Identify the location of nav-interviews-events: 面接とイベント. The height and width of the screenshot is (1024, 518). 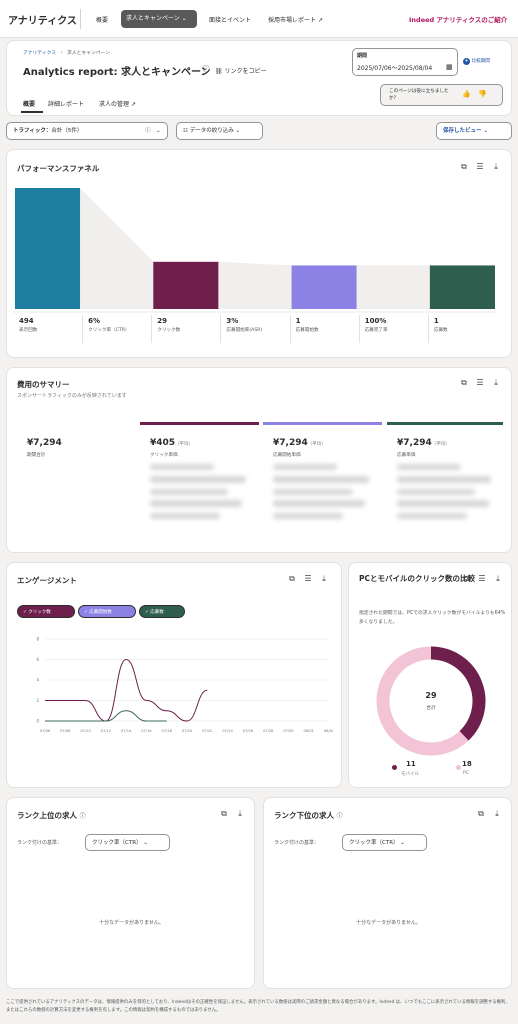
(230, 19).